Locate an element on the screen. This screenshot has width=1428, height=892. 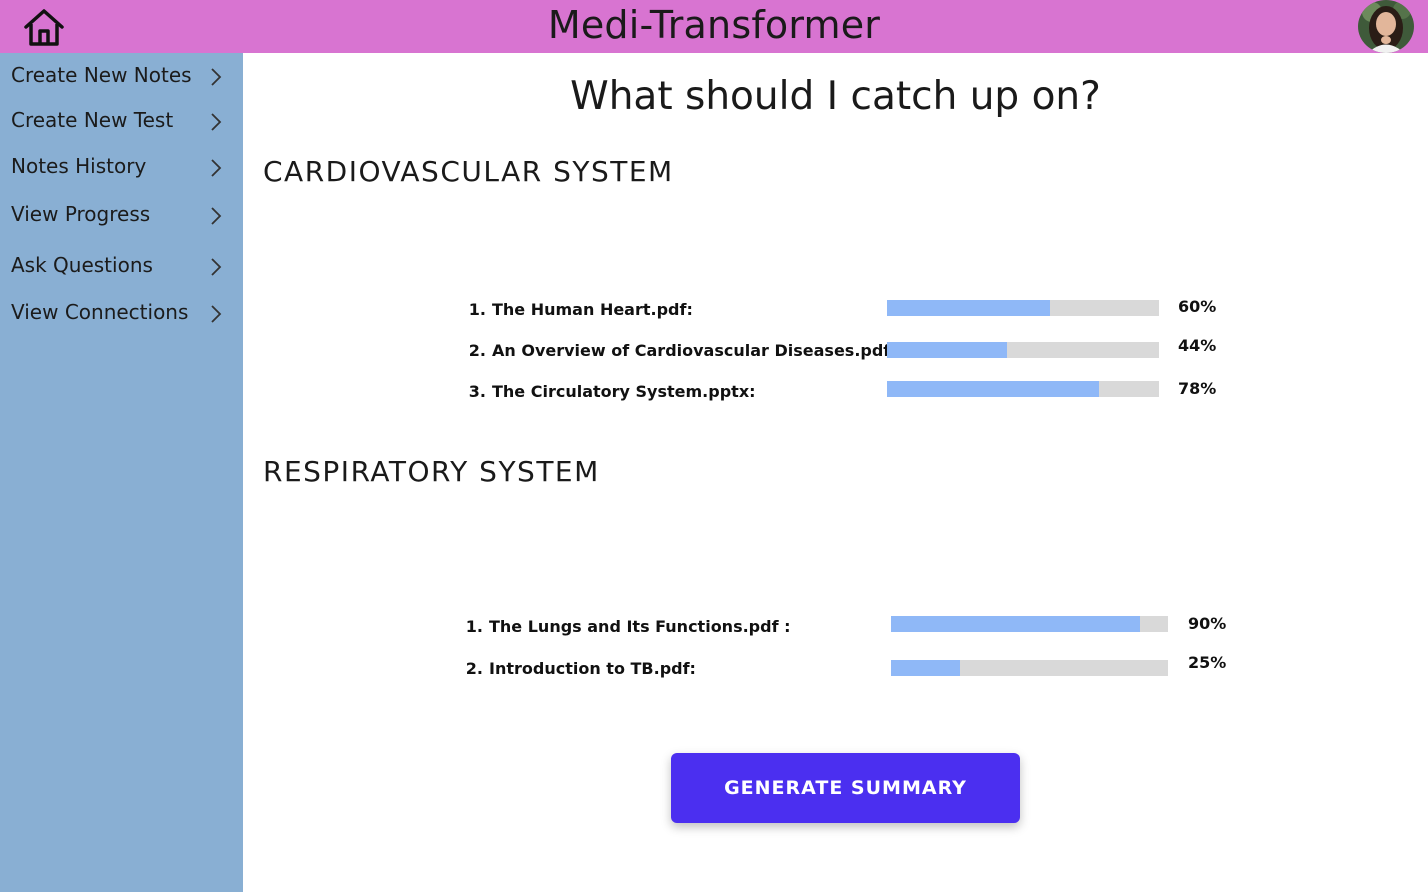
sidebar-item-view-connections: View Connections is located at coordinates (121, 314).